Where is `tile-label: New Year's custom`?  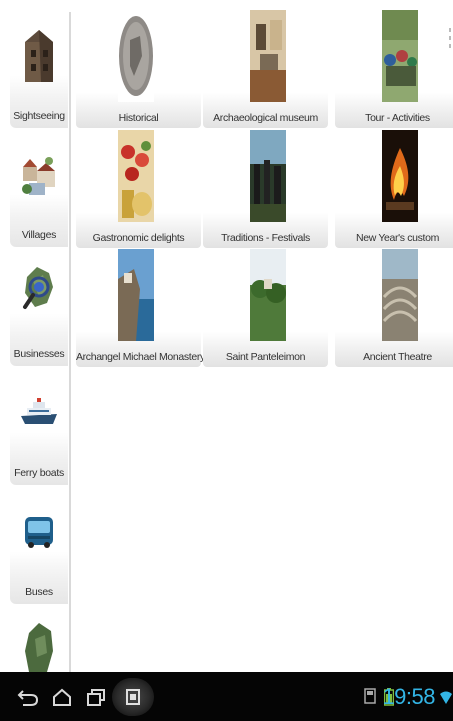
tile-label: New Year's custom is located at coordinates (397, 238).